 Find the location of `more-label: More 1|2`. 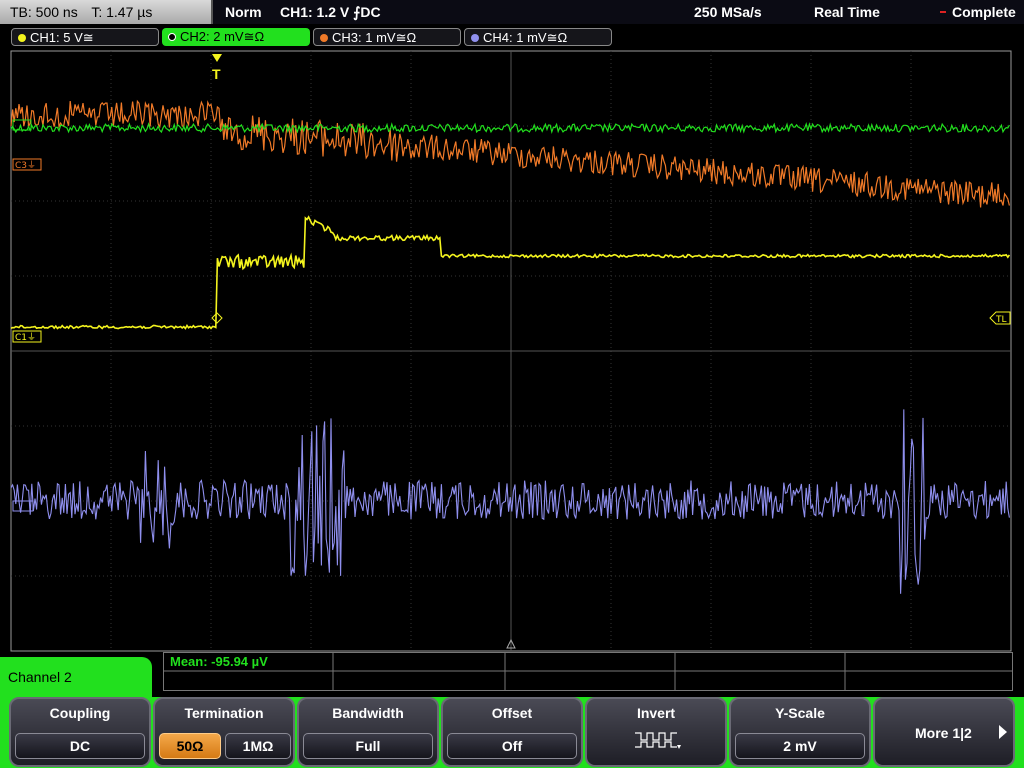

more-label: More 1|2 is located at coordinates (943, 733).